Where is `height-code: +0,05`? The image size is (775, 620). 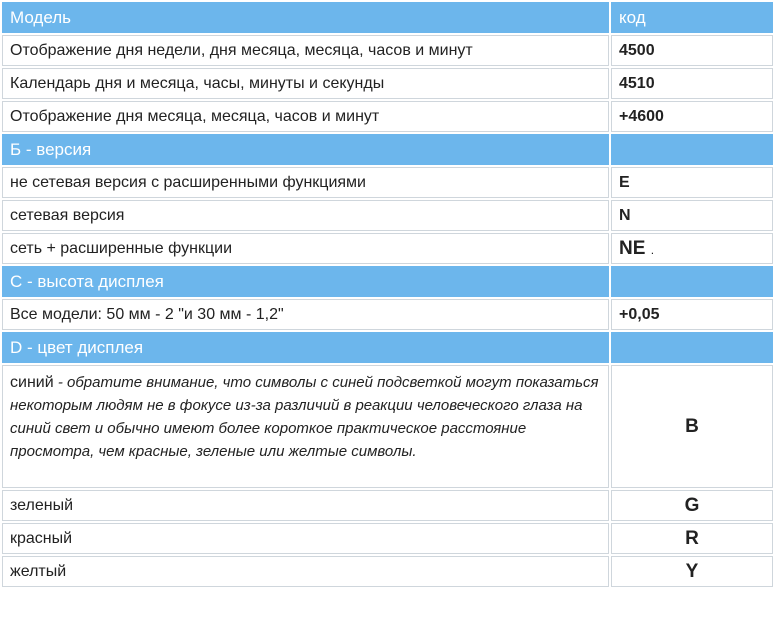 height-code: +0,05 is located at coordinates (692, 314).